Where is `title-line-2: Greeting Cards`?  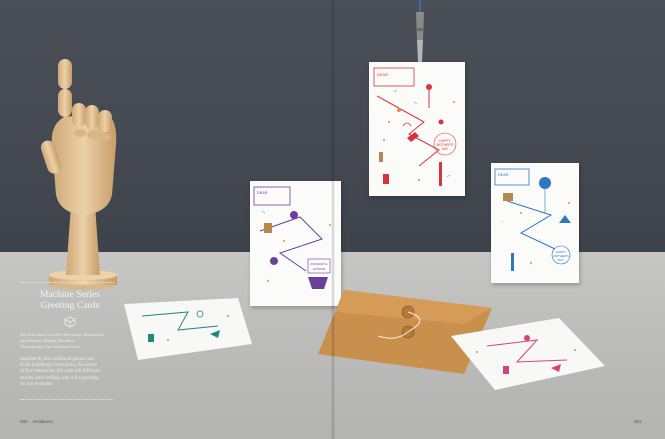
title-line-2: Greeting Cards is located at coordinates (70, 306).